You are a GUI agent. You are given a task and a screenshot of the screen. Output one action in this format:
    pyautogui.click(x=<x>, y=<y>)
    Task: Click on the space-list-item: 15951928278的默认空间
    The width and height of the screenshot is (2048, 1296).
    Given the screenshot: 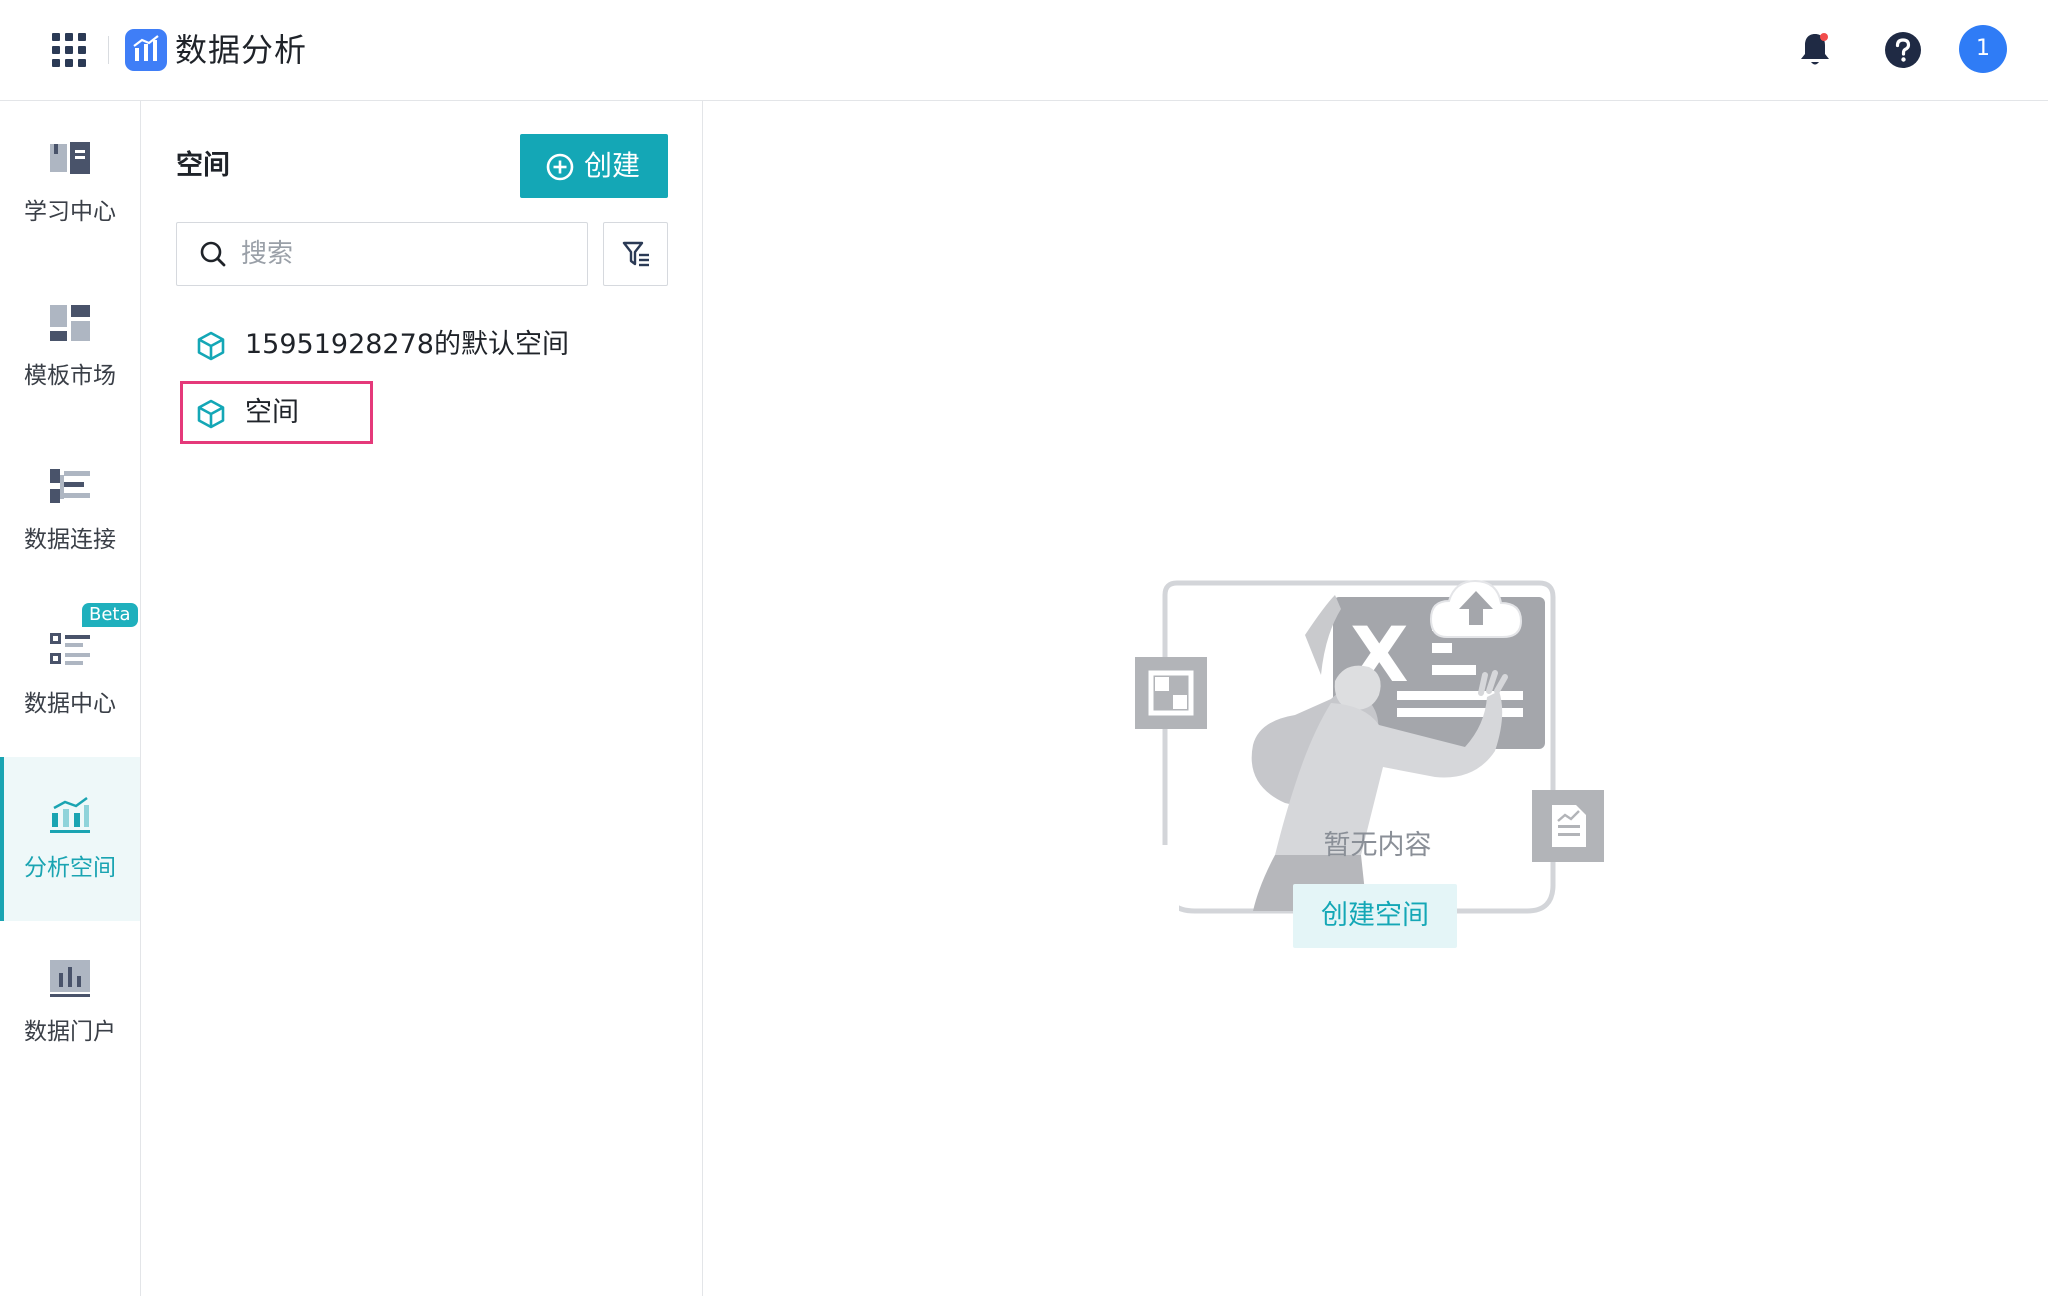 What is the action you would take?
    pyautogui.click(x=406, y=345)
    